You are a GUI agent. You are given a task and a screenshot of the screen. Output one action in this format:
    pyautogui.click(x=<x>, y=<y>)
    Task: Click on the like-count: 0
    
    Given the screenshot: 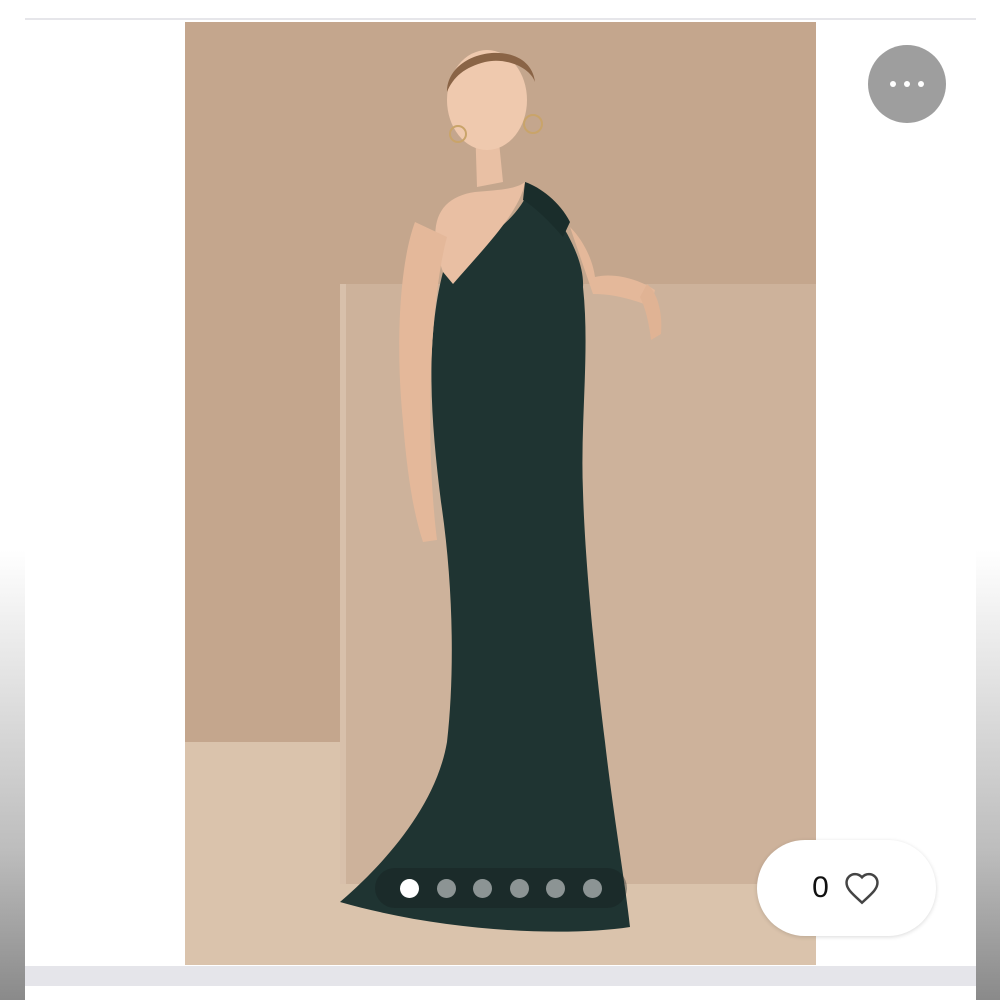 What is the action you would take?
    pyautogui.click(x=820, y=887)
    